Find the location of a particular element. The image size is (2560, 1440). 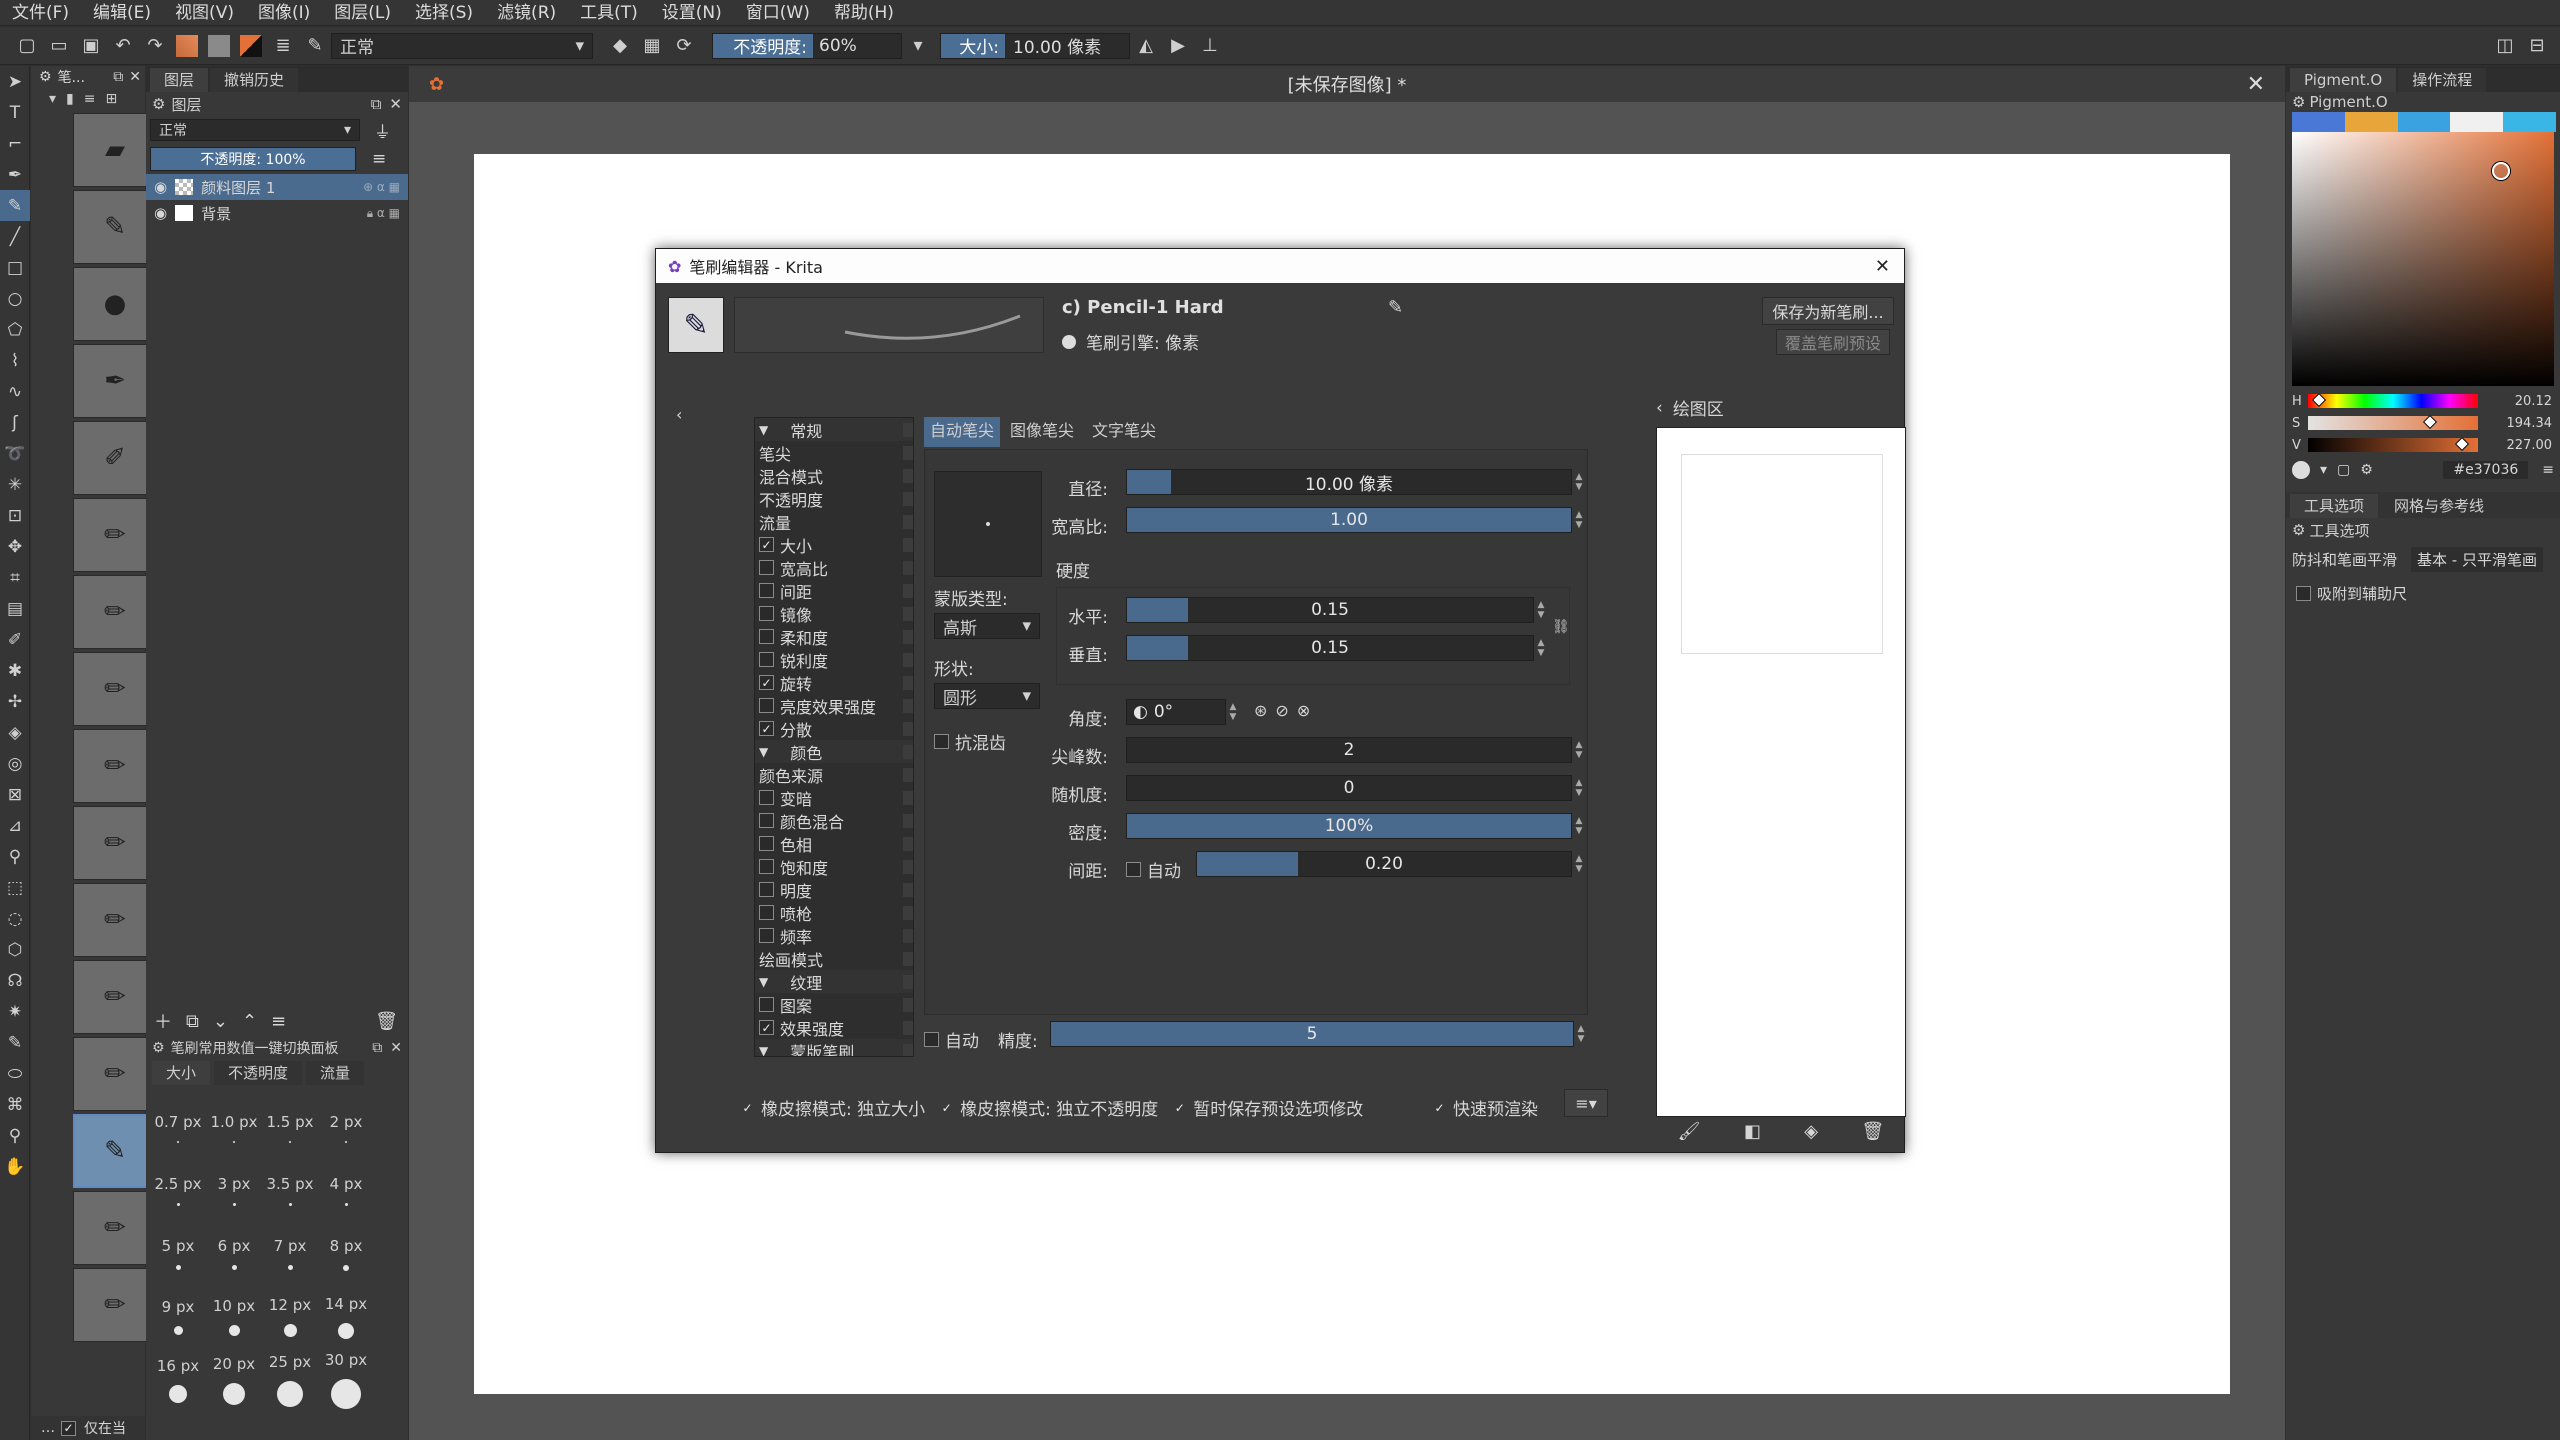

color-picker-handle is located at coordinates (2501, 171).